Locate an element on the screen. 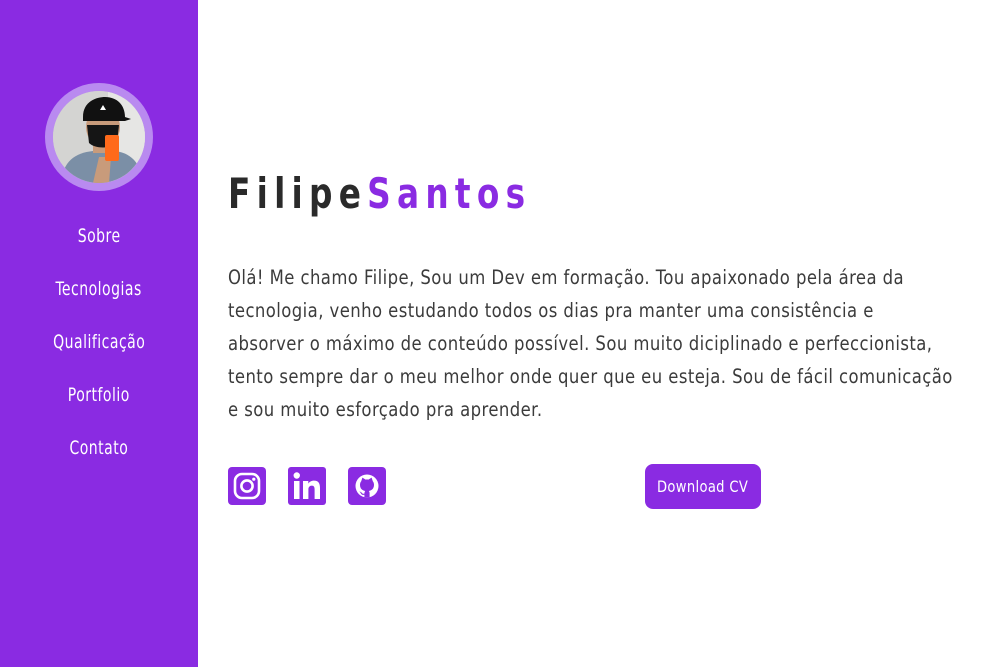 The width and height of the screenshot is (991, 667). last-name: Santos is located at coordinates (449, 193).